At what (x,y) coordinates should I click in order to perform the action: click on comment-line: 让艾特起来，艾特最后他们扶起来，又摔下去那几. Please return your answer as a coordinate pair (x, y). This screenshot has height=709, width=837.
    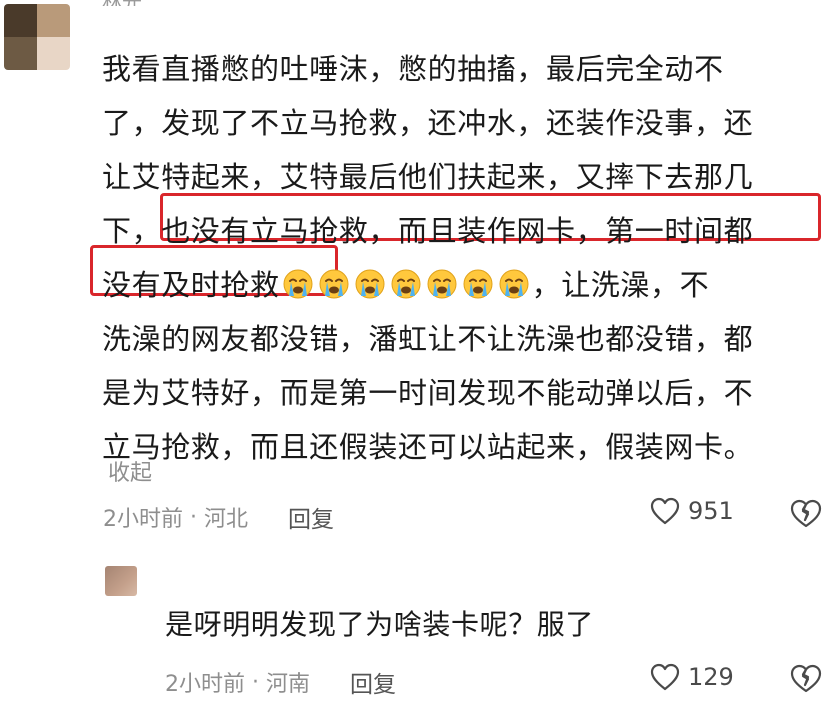
    Looking at the image, I should click on (428, 177).